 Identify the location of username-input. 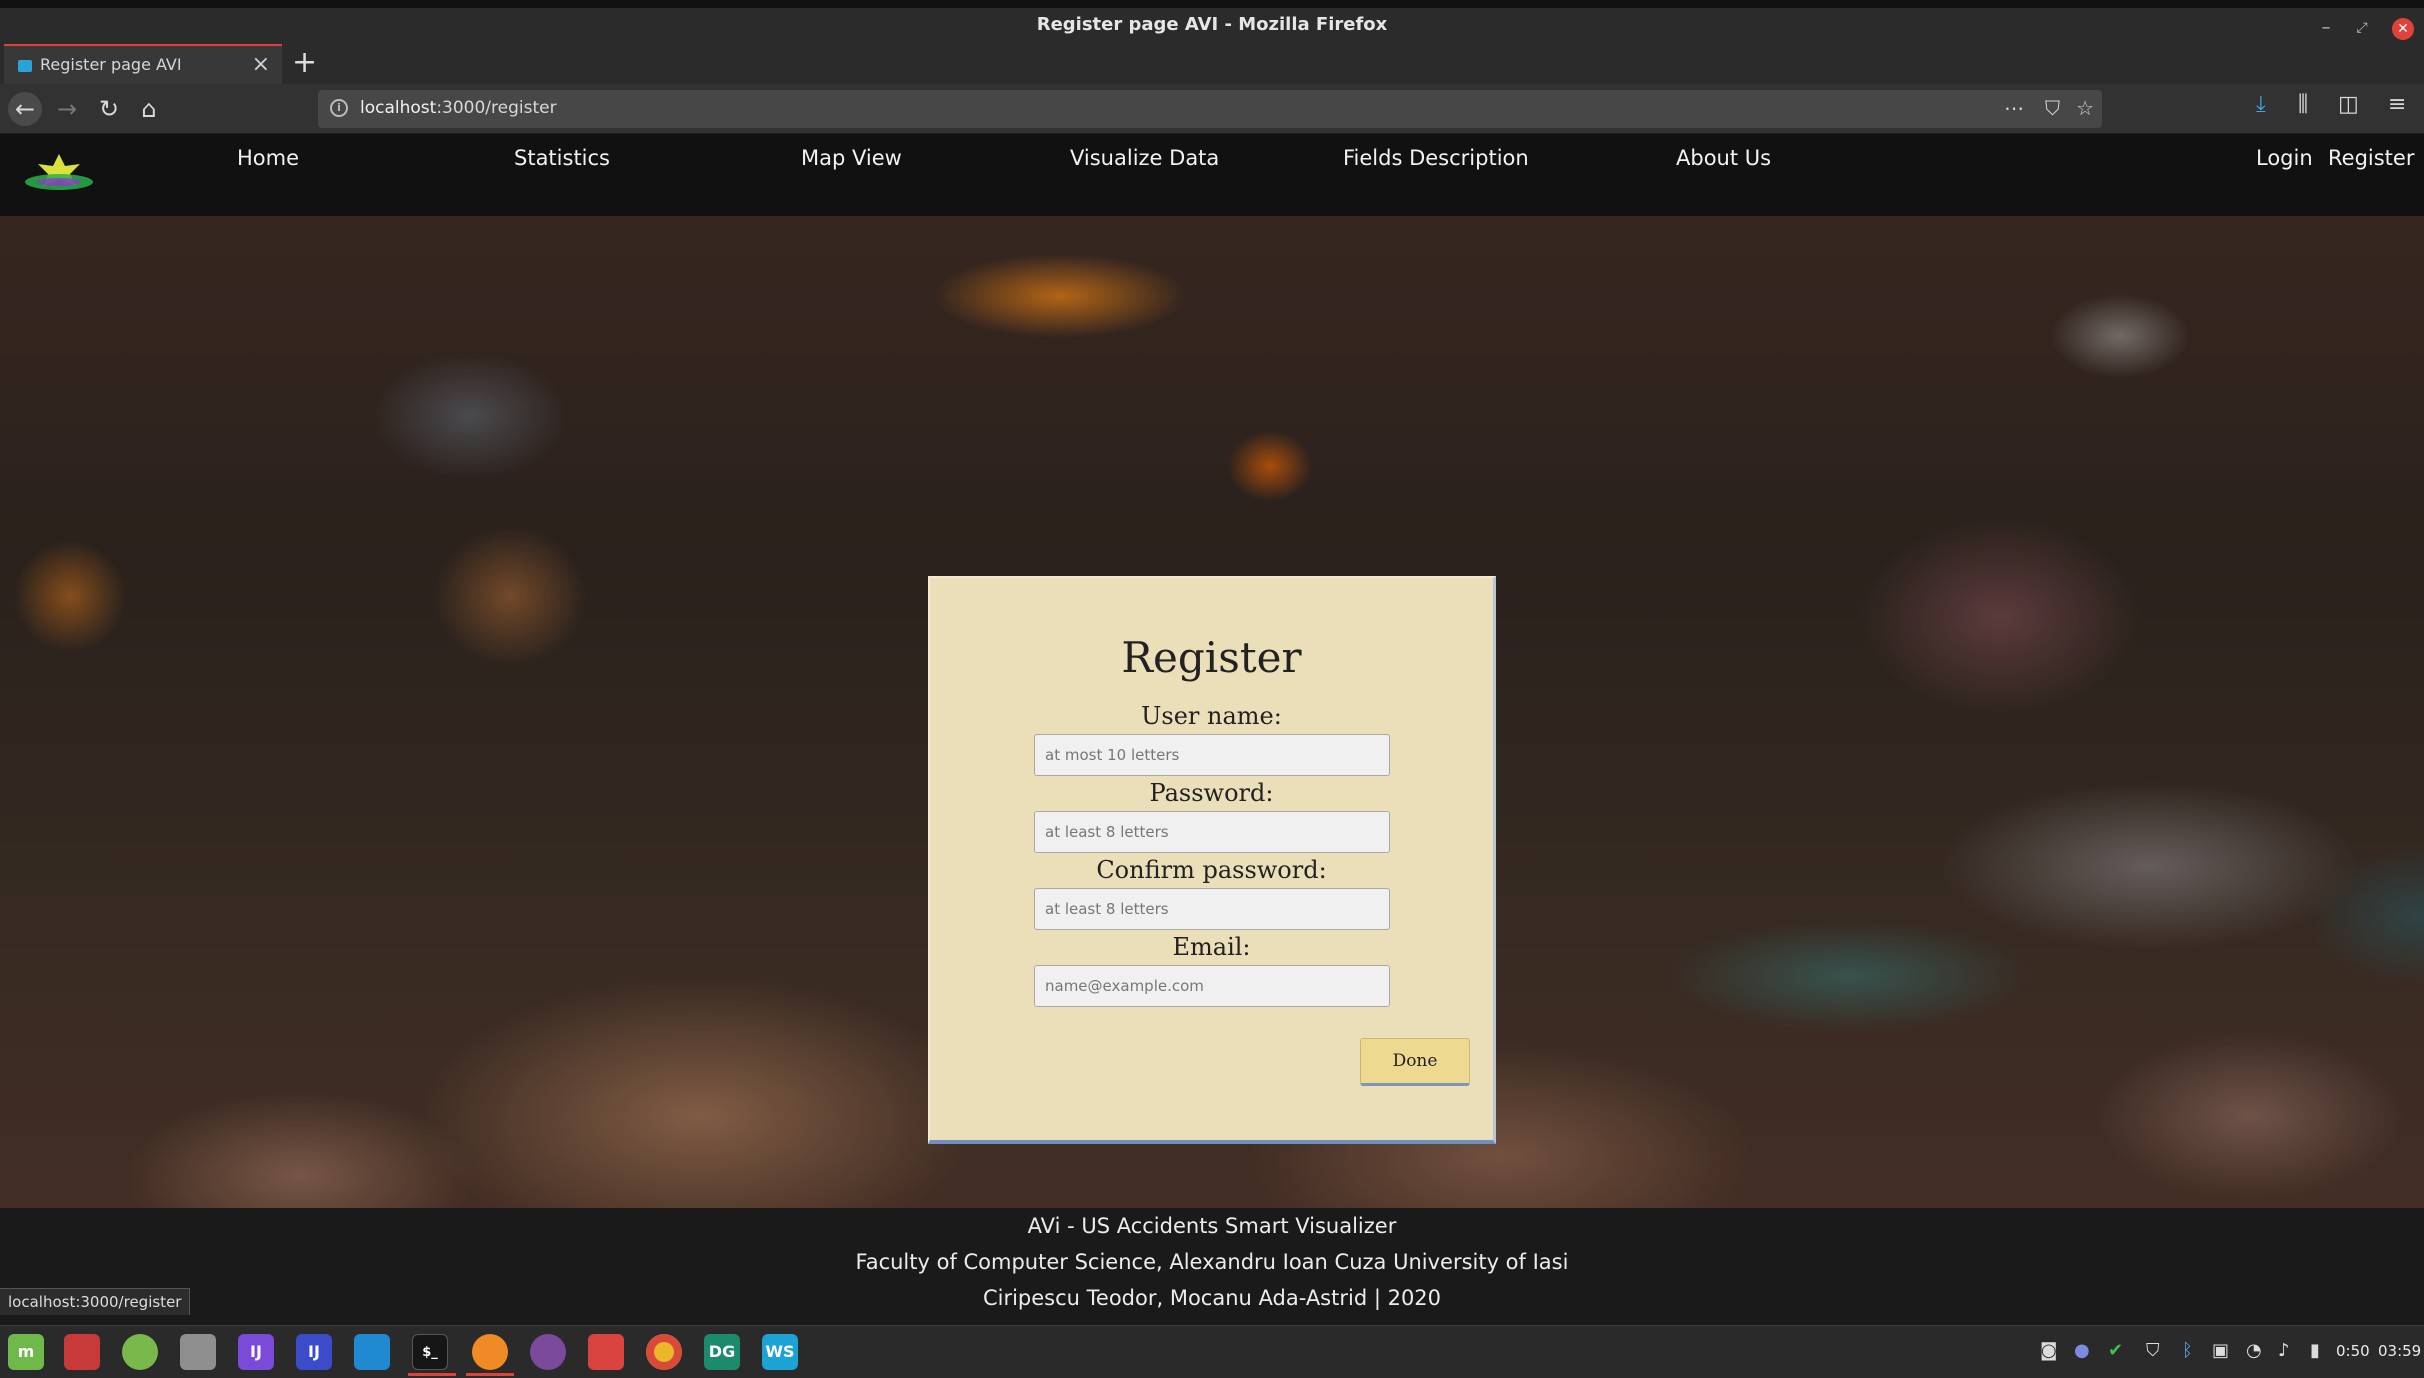
(1212, 755).